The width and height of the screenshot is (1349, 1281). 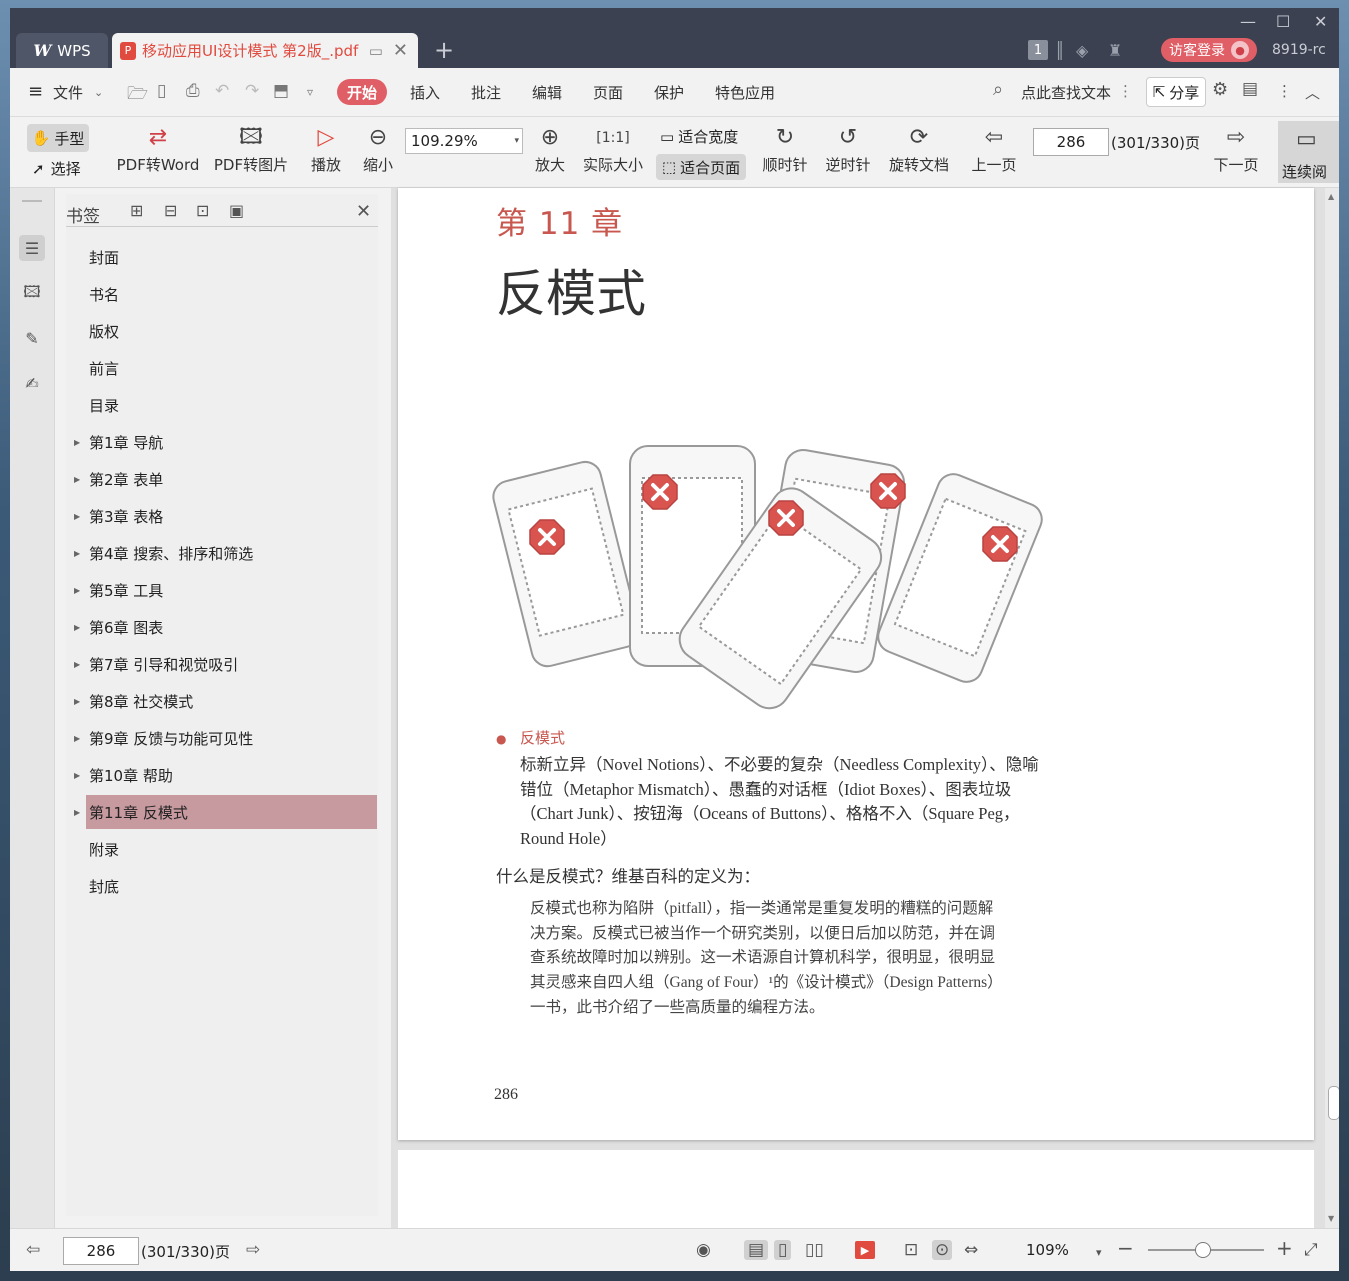 What do you see at coordinates (942, 1250) in the screenshot?
I see `fit-page-status-icon: ⊙` at bounding box center [942, 1250].